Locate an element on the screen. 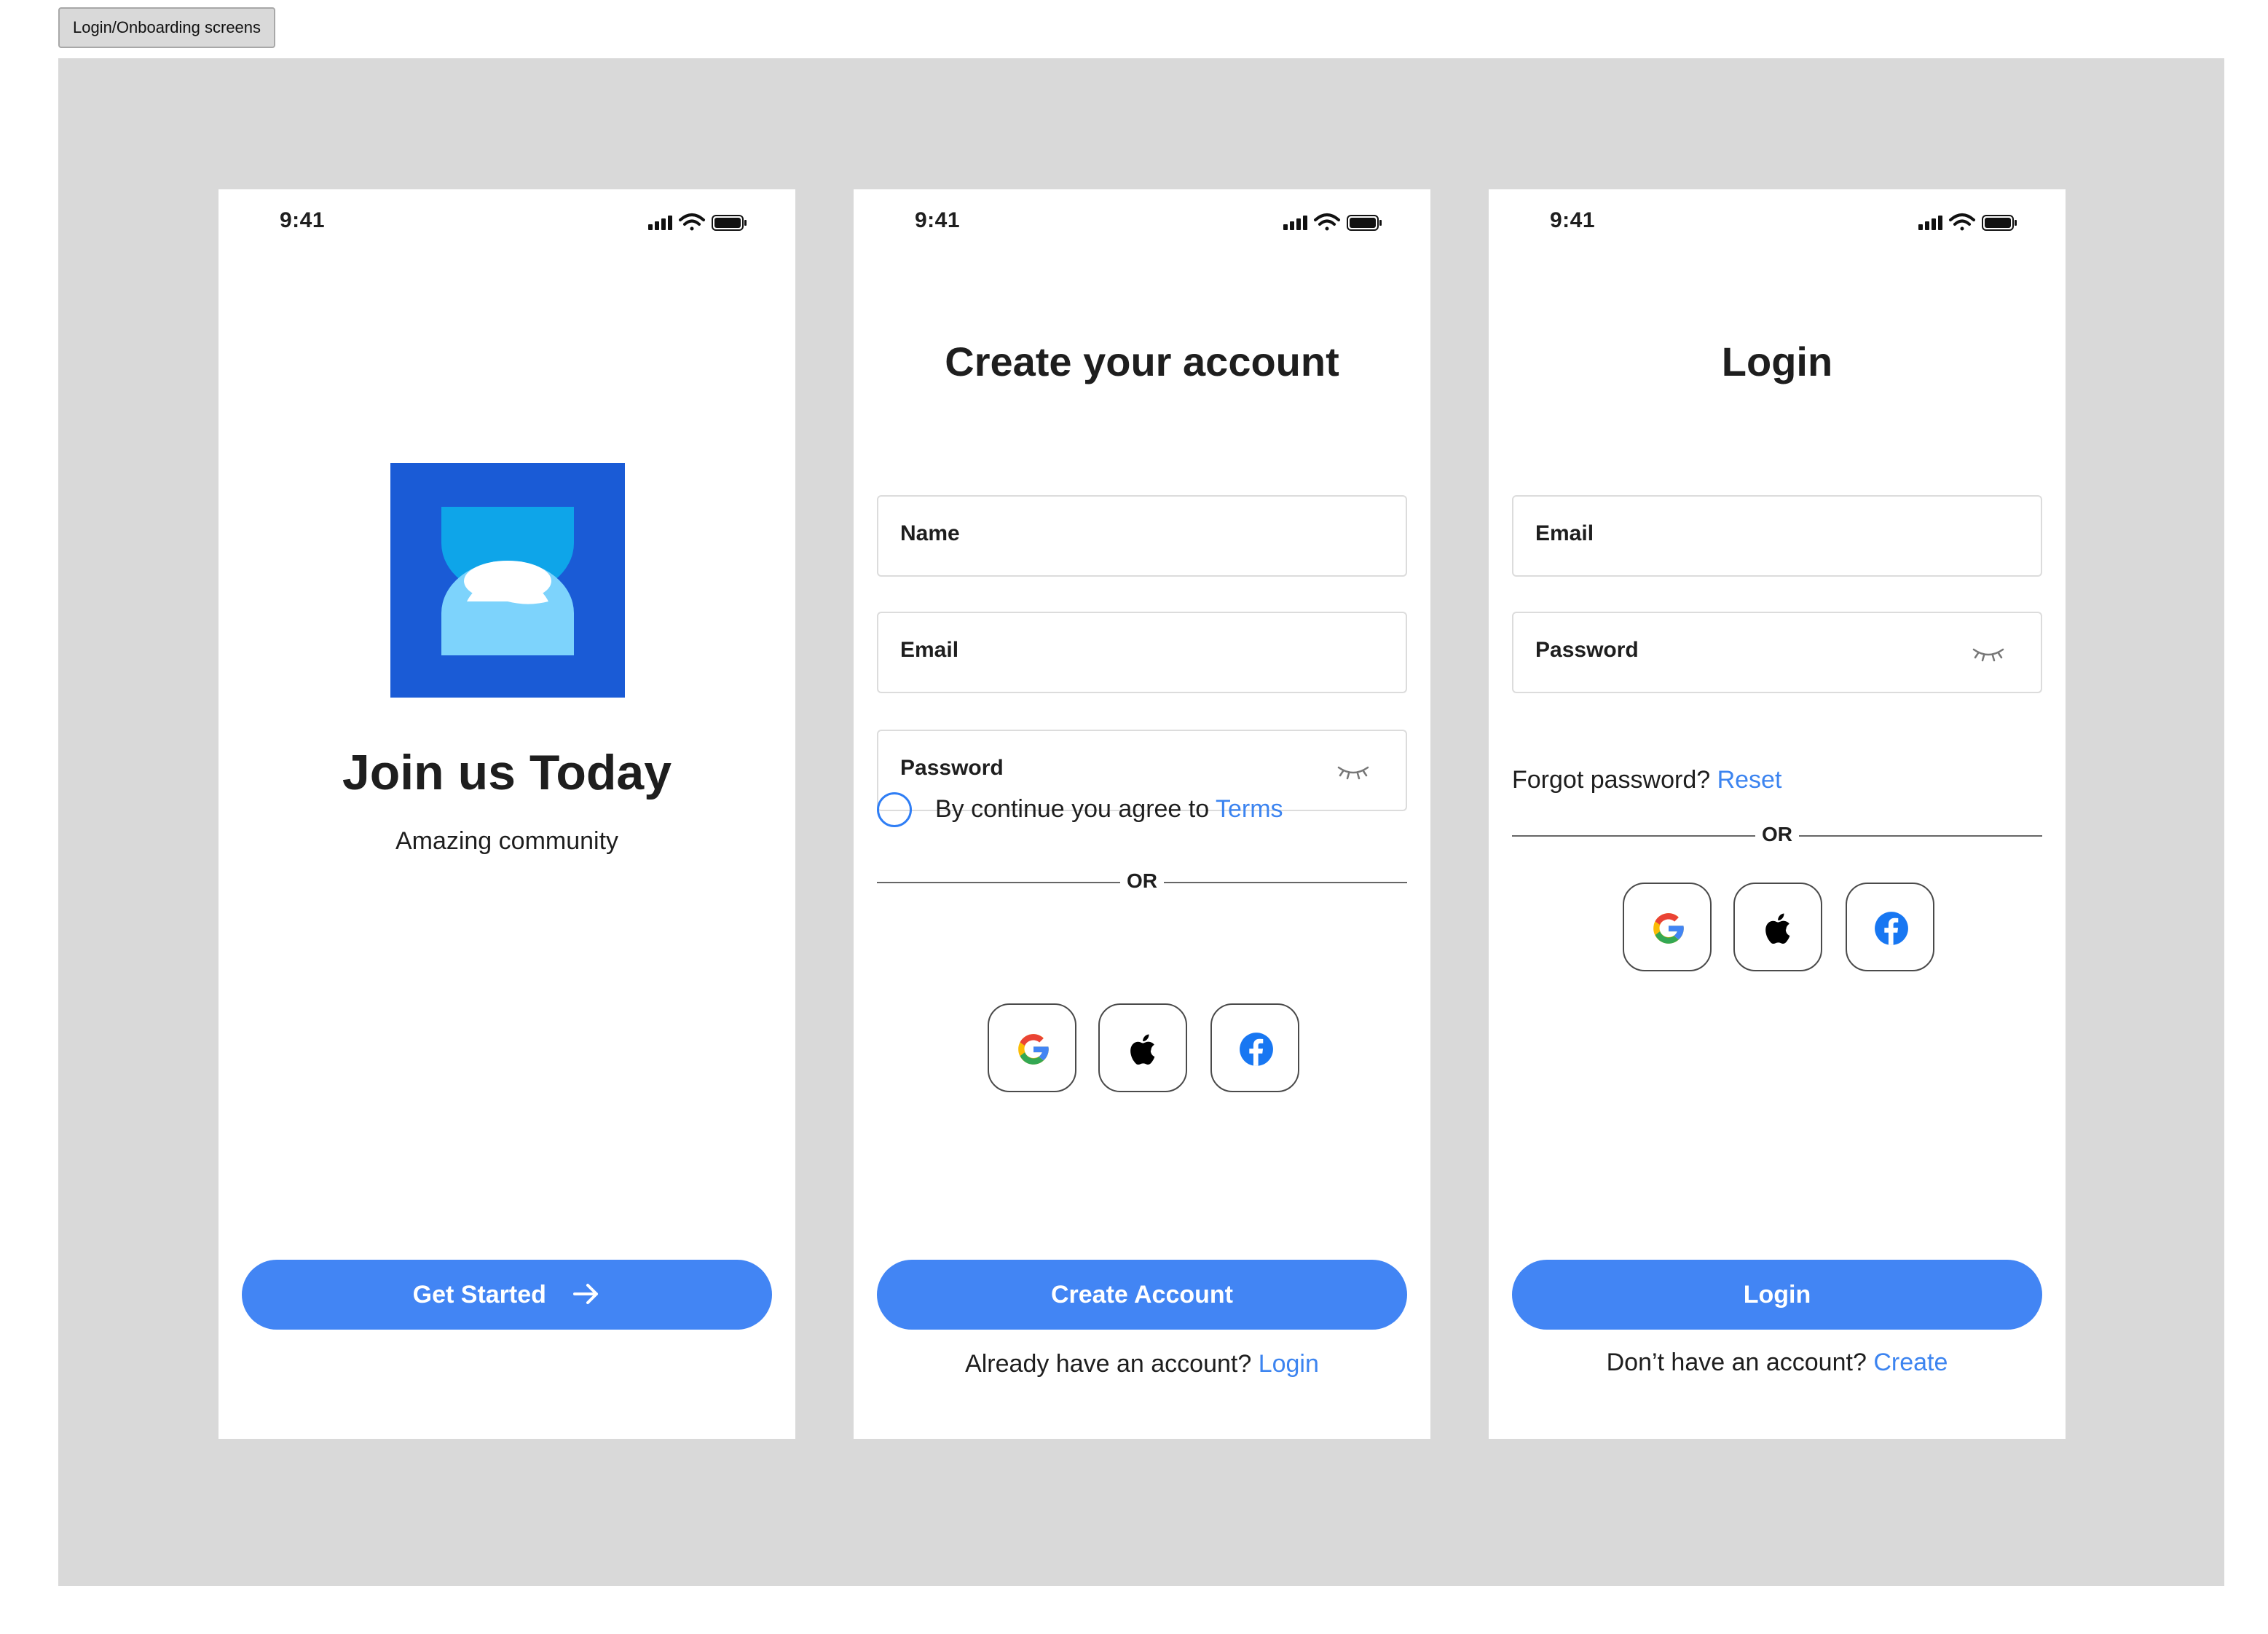 The height and width of the screenshot is (1634, 2268). password-field: Password is located at coordinates (1777, 652).